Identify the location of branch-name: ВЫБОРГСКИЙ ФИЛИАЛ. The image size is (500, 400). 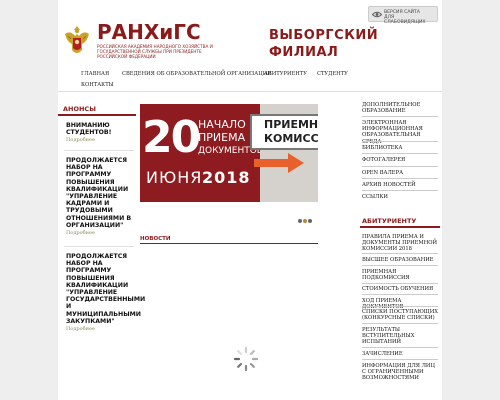
(323, 44).